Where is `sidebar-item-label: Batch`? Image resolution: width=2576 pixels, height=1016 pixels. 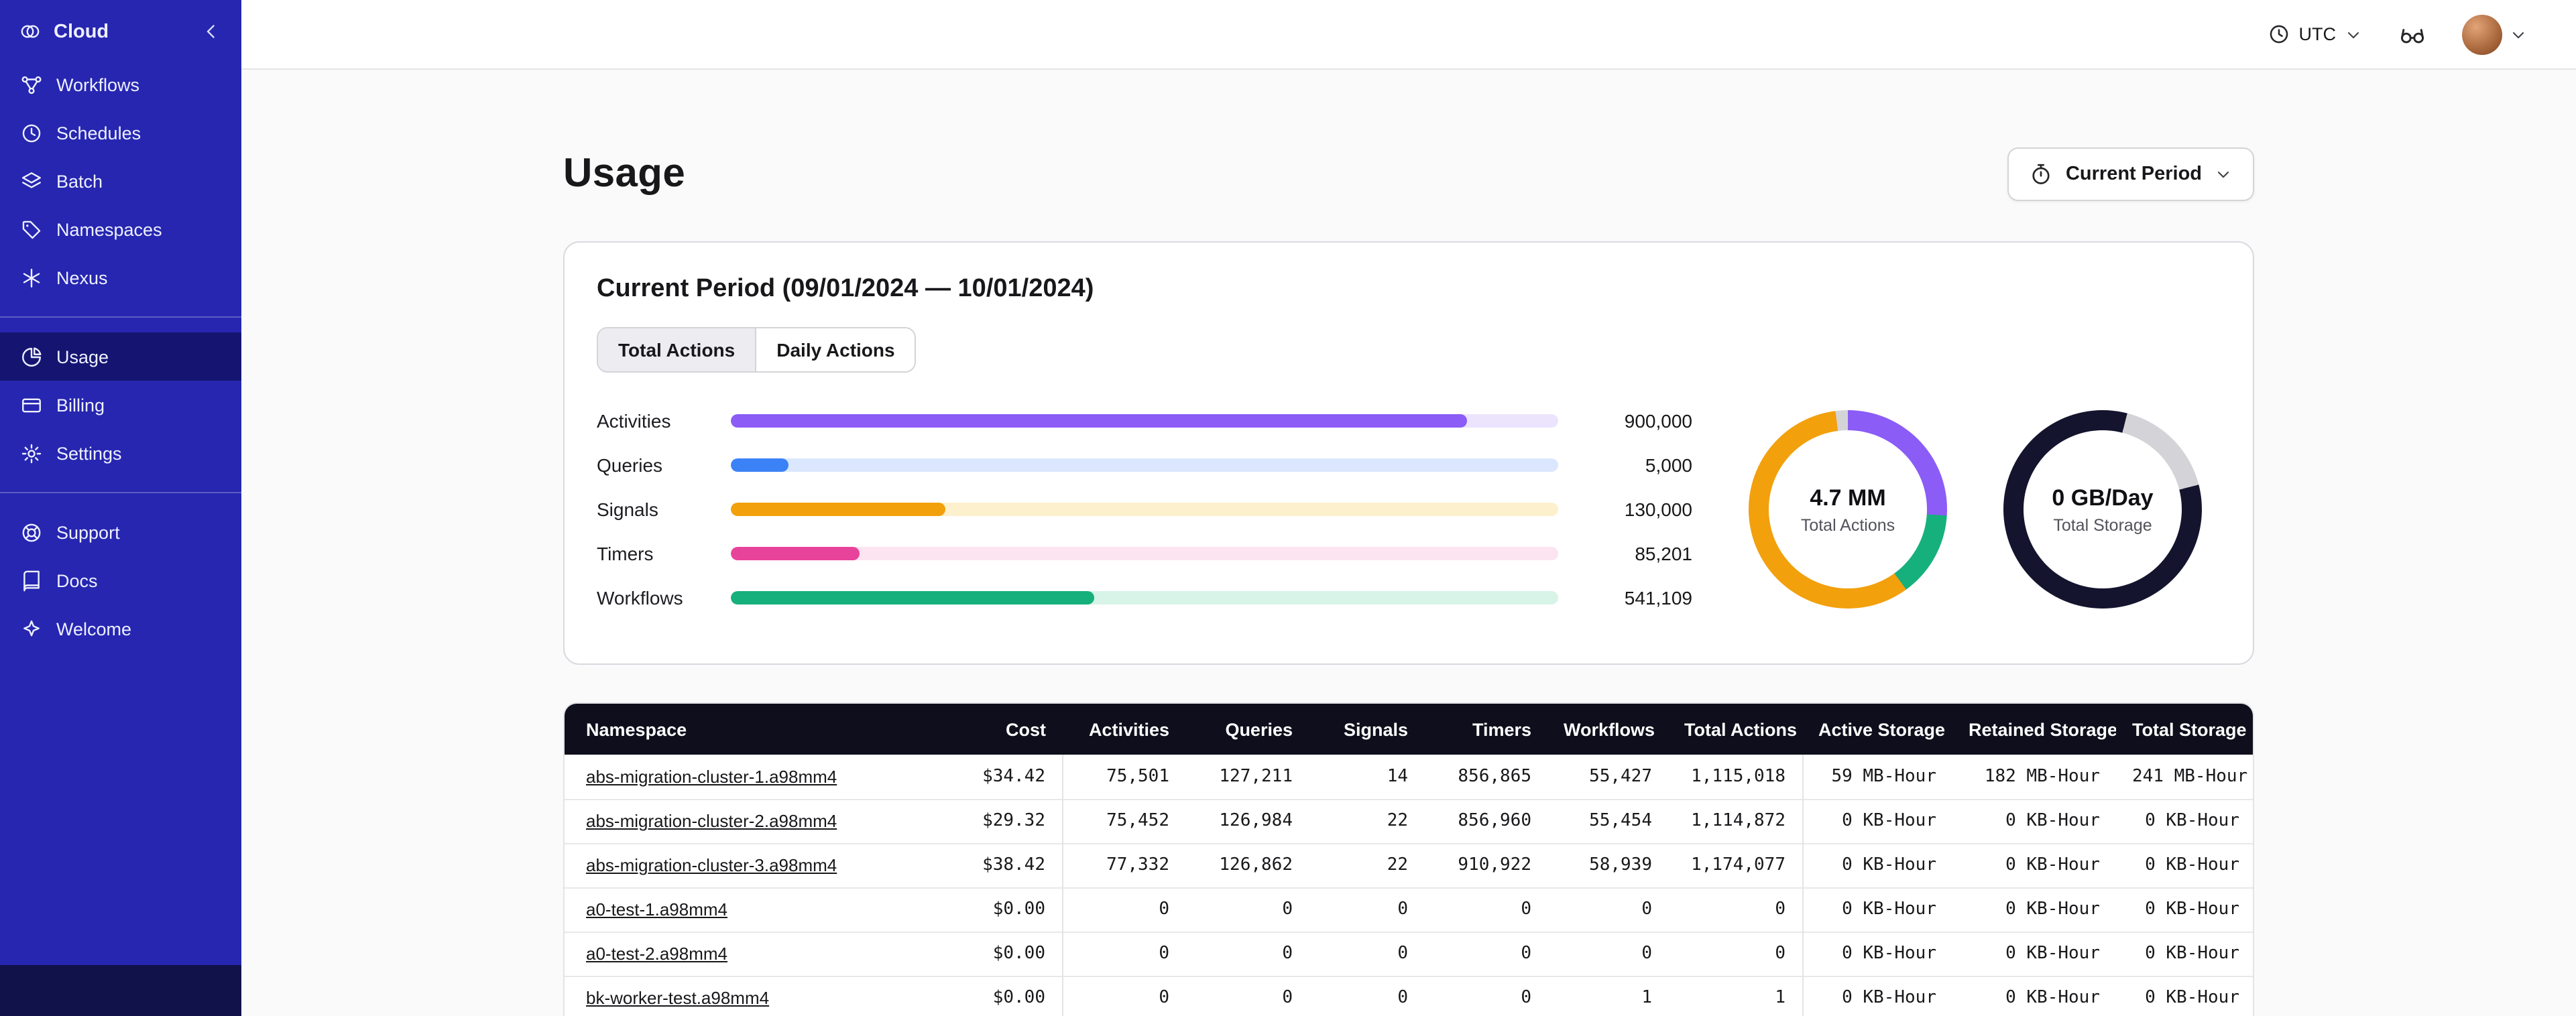
sidebar-item-label: Batch is located at coordinates (79, 181).